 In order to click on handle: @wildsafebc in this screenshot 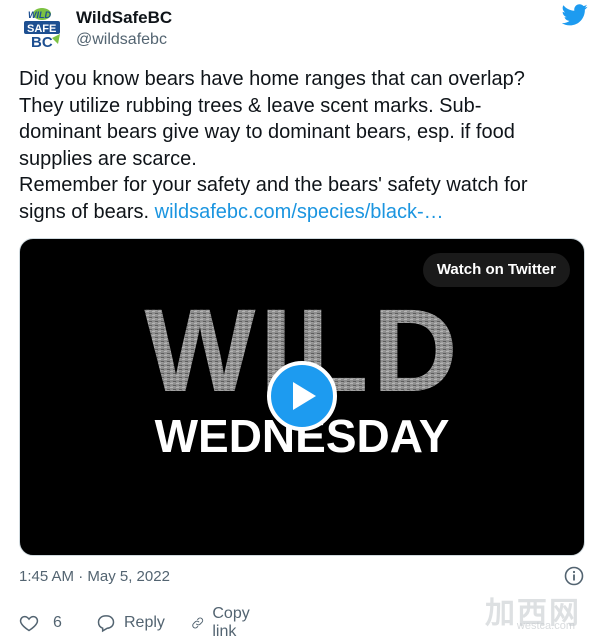, I will do `click(124, 40)`.